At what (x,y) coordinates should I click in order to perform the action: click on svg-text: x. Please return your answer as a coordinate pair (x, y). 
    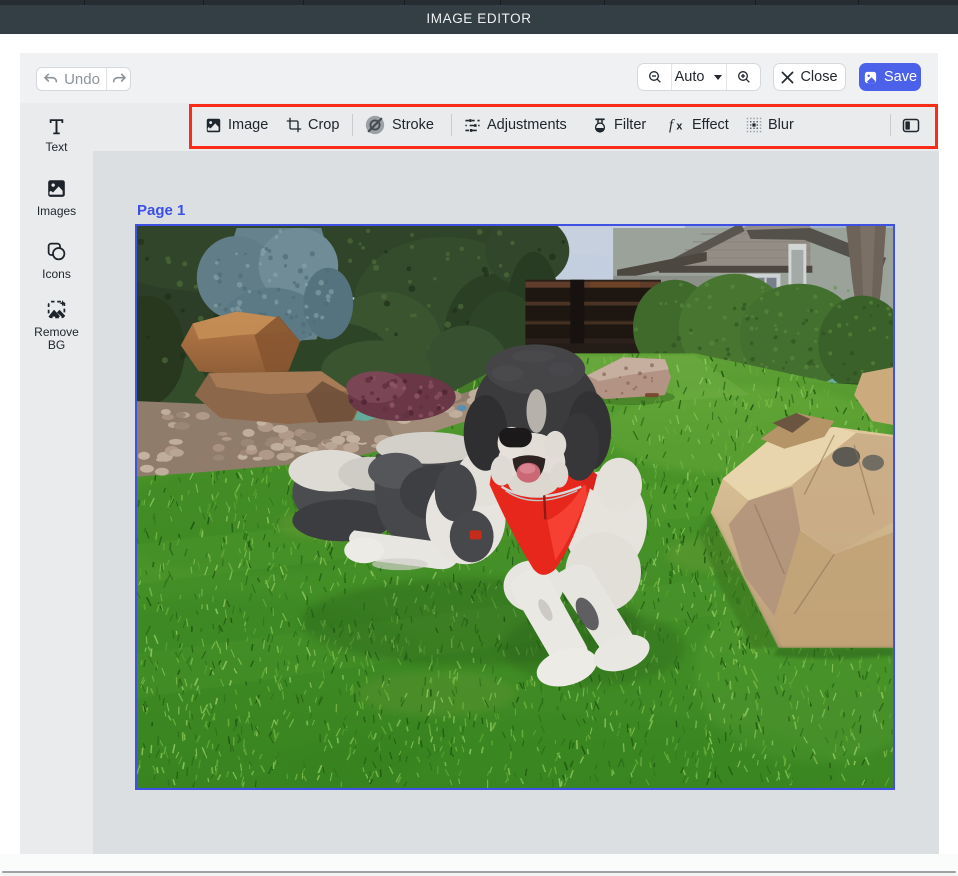
    Looking at the image, I should click on (679, 127).